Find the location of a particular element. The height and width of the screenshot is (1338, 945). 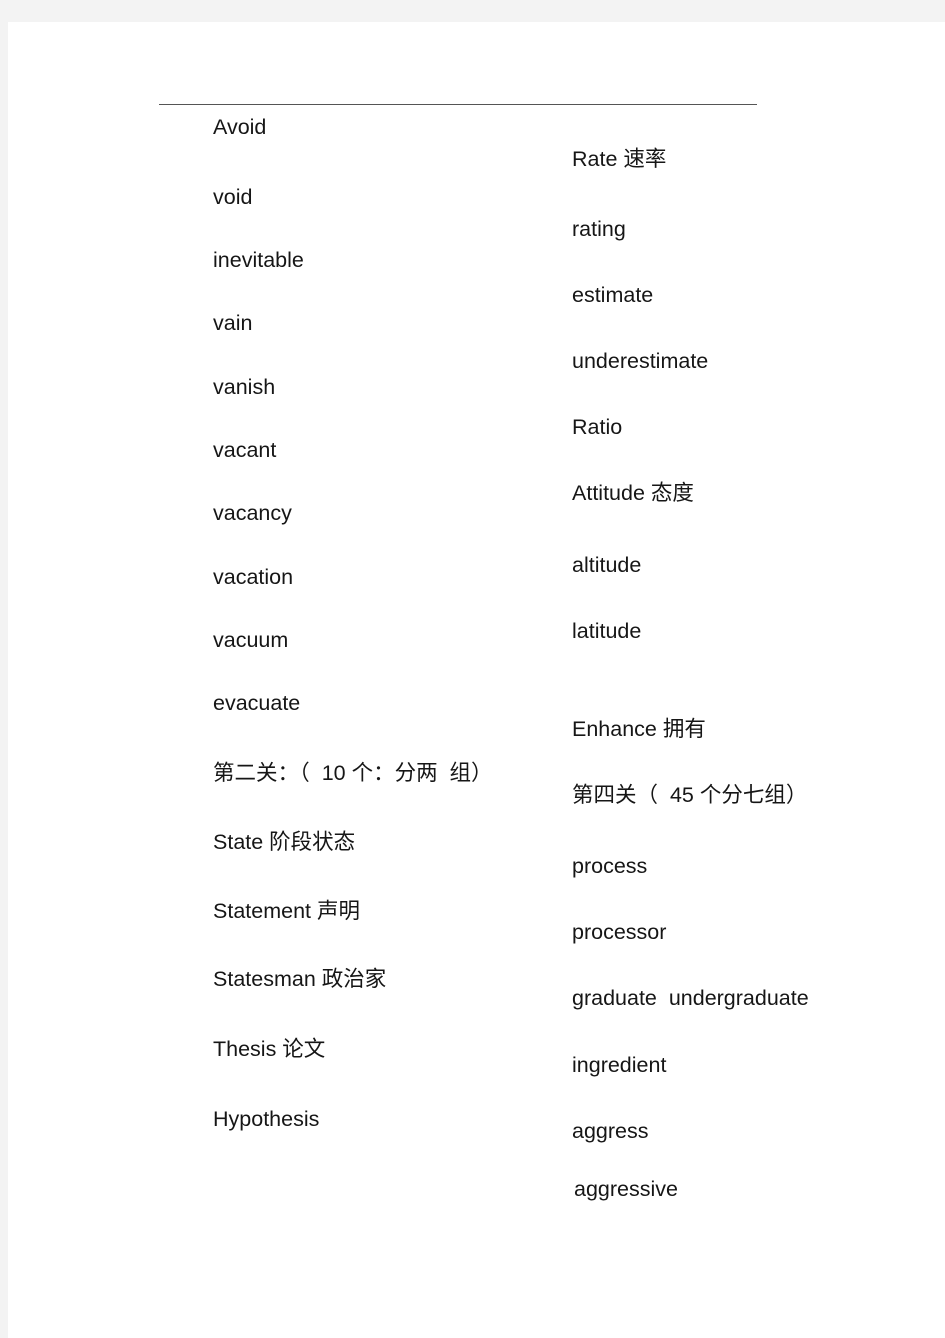

header-rule is located at coordinates (458, 104).